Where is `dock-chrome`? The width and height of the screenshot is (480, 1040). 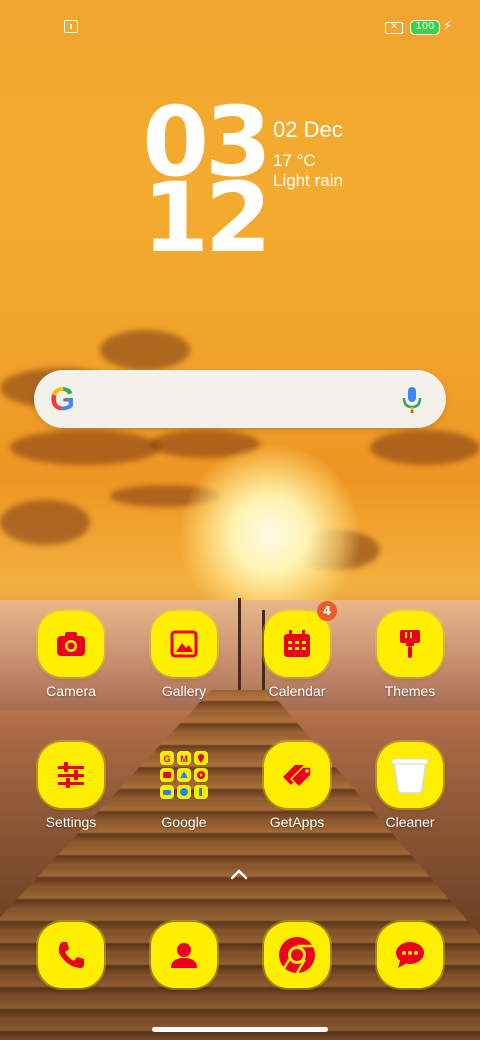
dock-chrome is located at coordinates (297, 955).